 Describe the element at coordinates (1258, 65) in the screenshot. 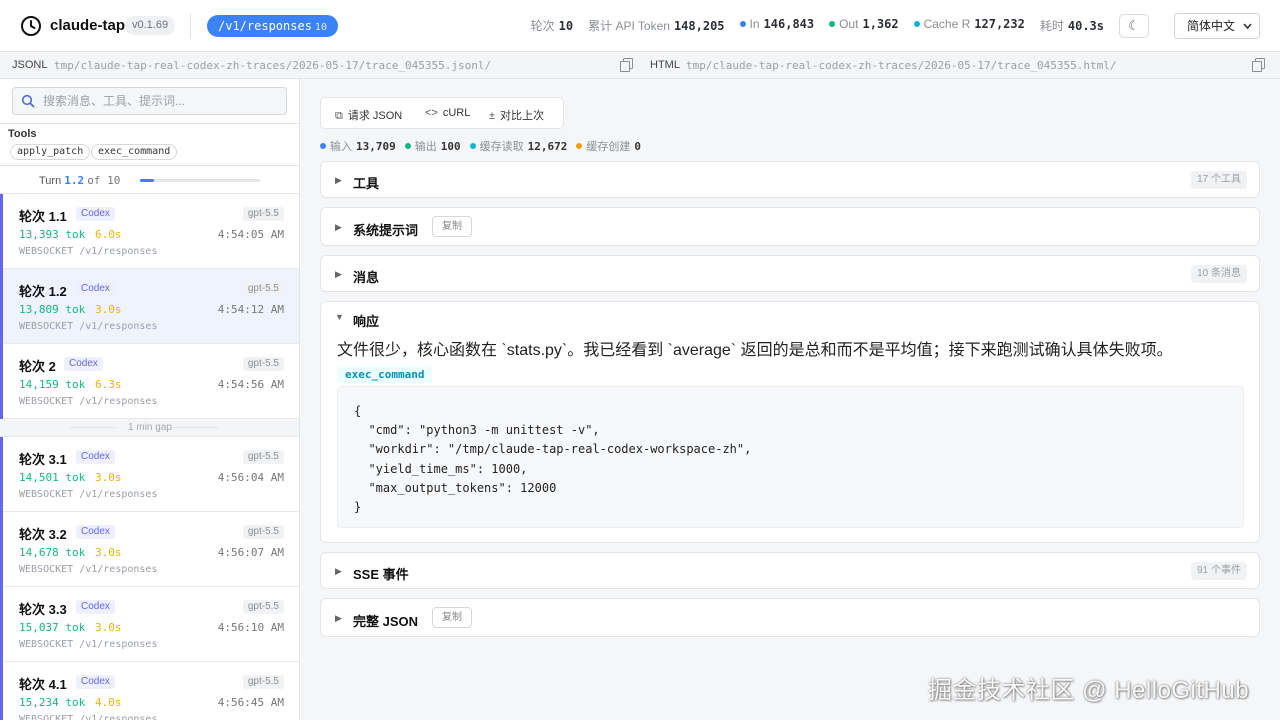

I see `copy-html-path-icon` at that location.